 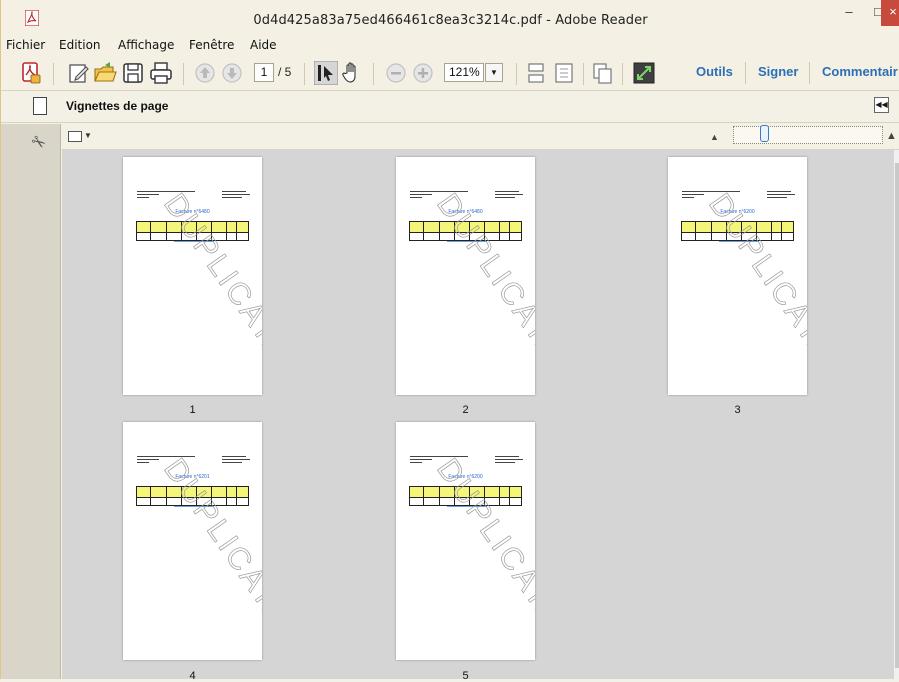 What do you see at coordinates (465, 676) in the screenshot?
I see `thumbnail-page-number: 5` at bounding box center [465, 676].